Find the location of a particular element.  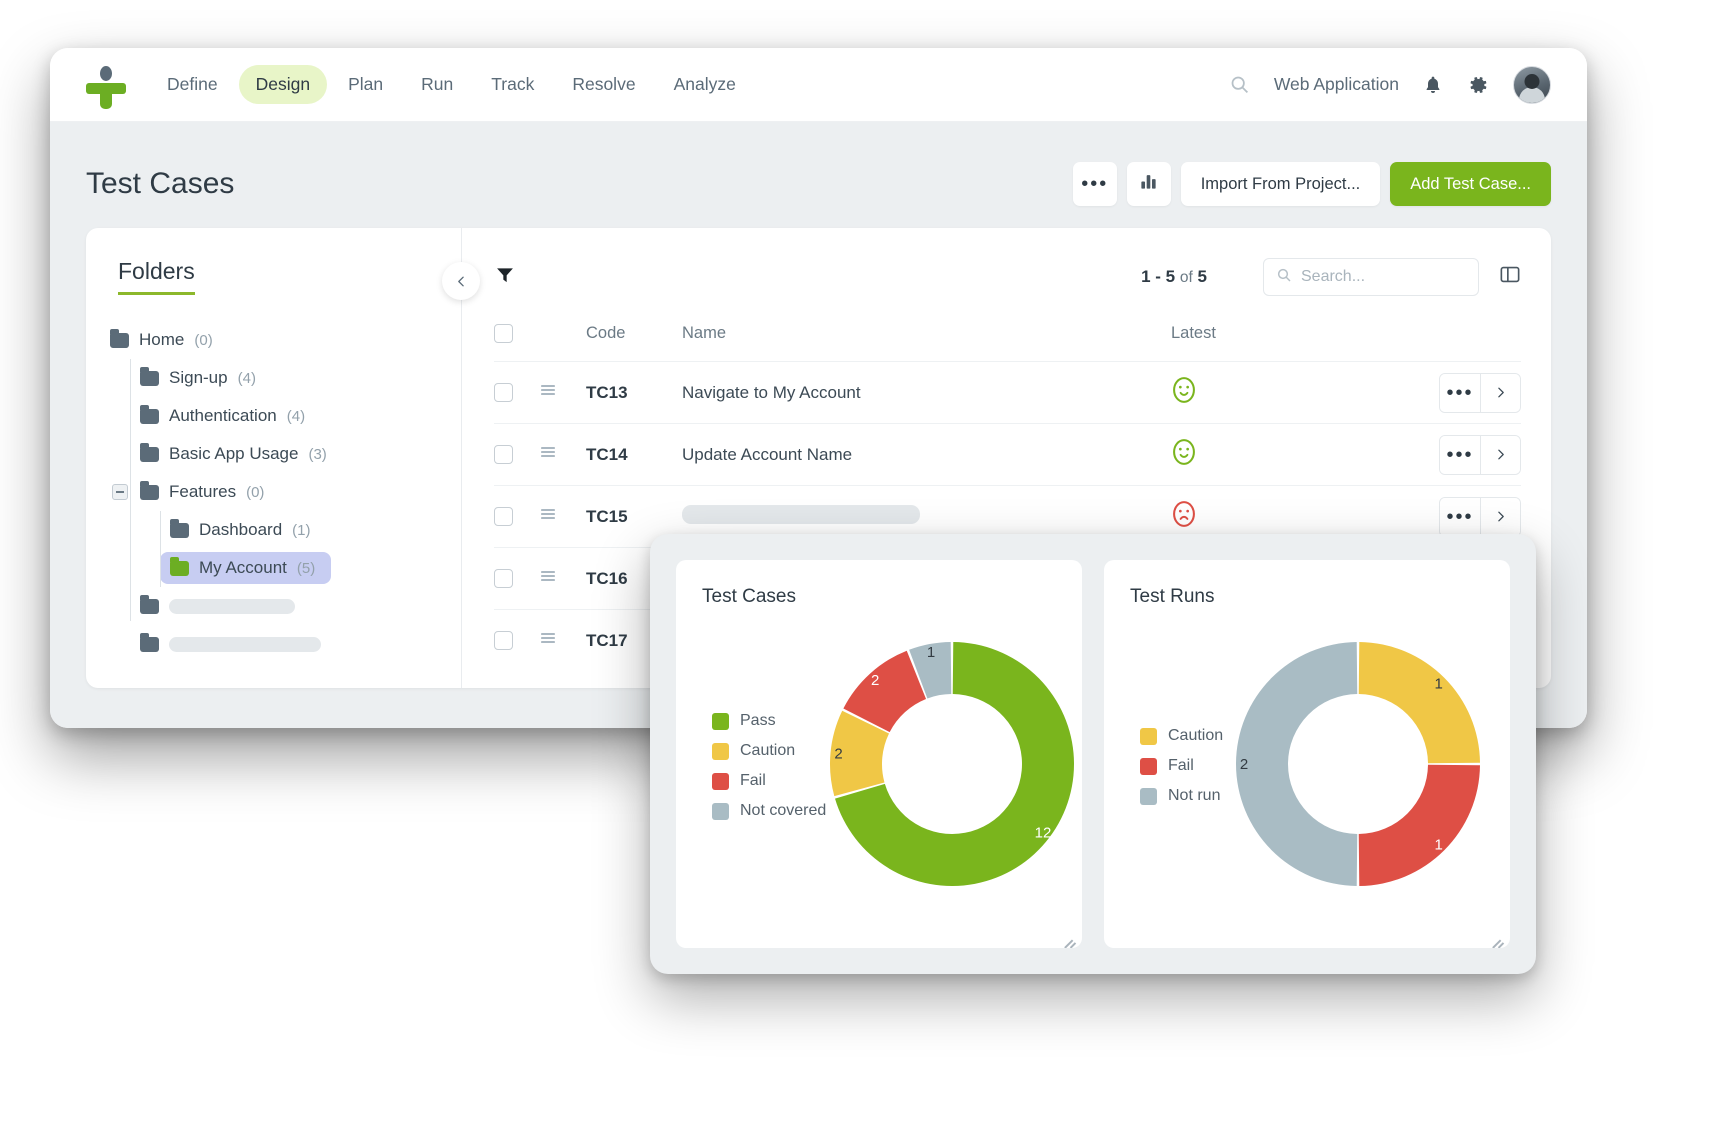

folder-item-dashboard: Dashboard (1) is located at coordinates (273, 530).